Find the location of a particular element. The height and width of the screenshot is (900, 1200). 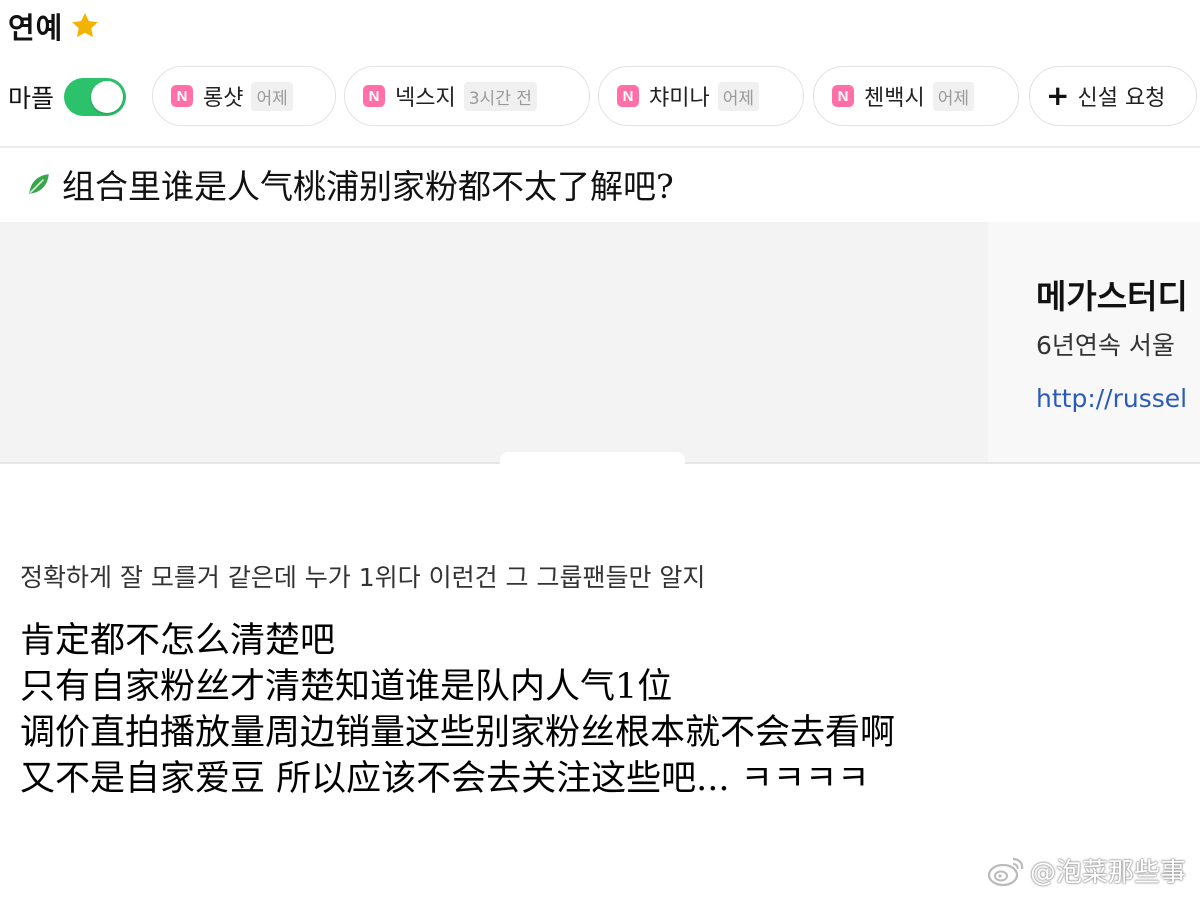

translation-line: 只有自家粉丝才清楚知道谁是队内人气1位 is located at coordinates (346, 687).